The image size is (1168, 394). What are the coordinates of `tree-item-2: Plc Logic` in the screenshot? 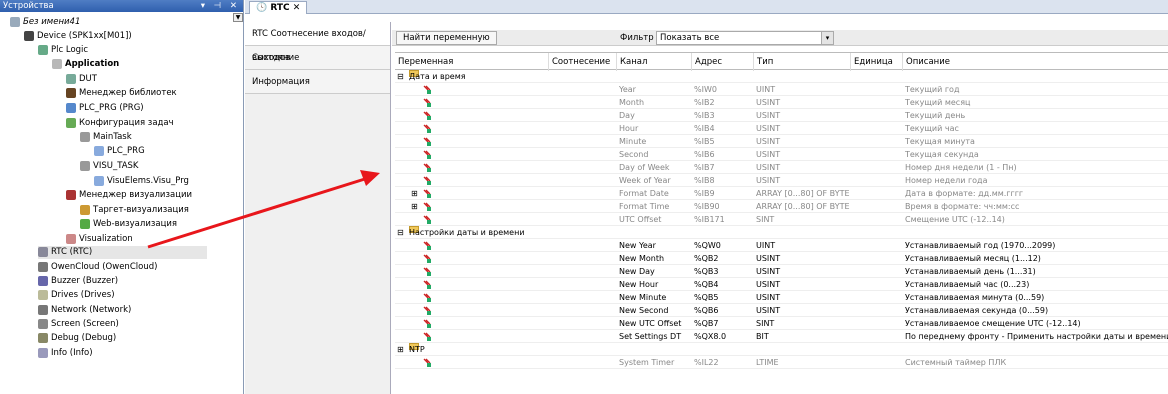 It's located at (63, 50).